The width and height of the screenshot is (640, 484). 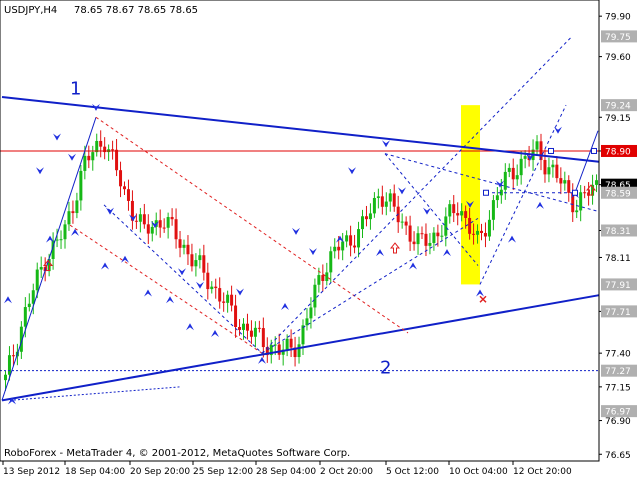 What do you see at coordinates (618, 259) in the screenshot?
I see `y-tick-label: 78.11` at bounding box center [618, 259].